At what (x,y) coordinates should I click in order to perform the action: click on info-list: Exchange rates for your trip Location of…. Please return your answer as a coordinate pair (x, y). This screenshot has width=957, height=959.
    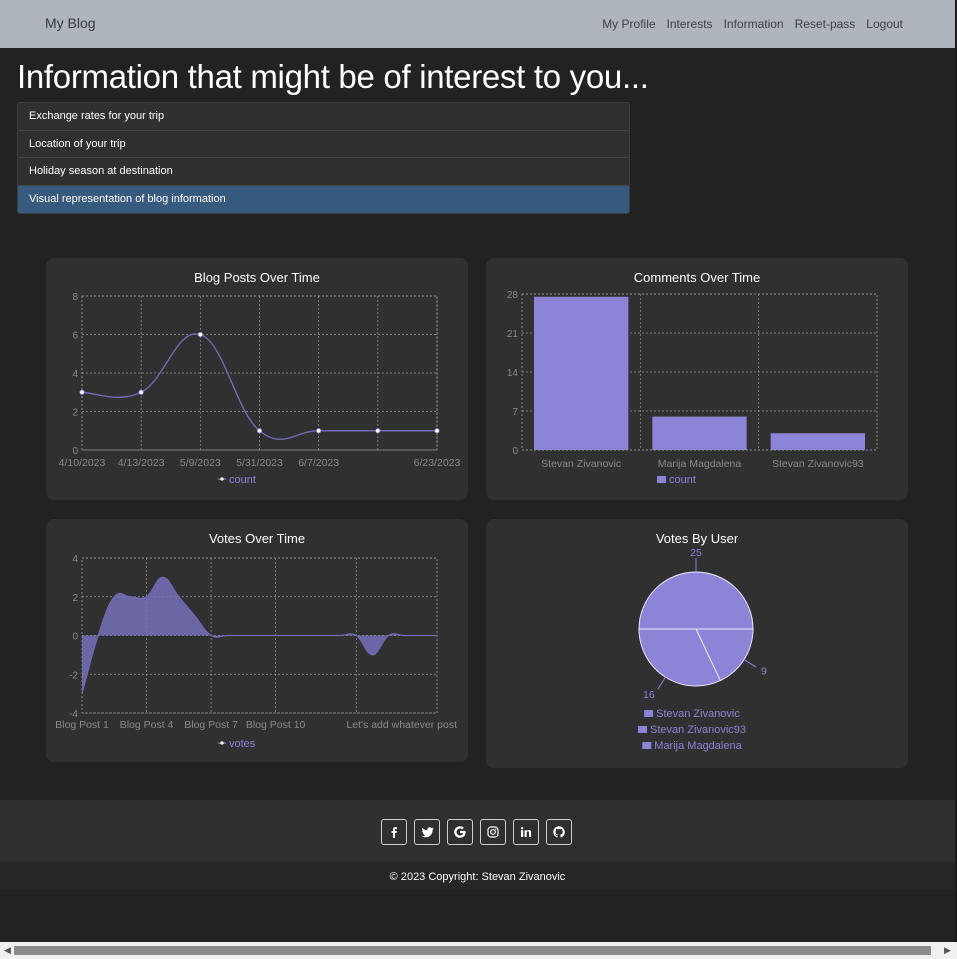
    Looking at the image, I should click on (323, 158).